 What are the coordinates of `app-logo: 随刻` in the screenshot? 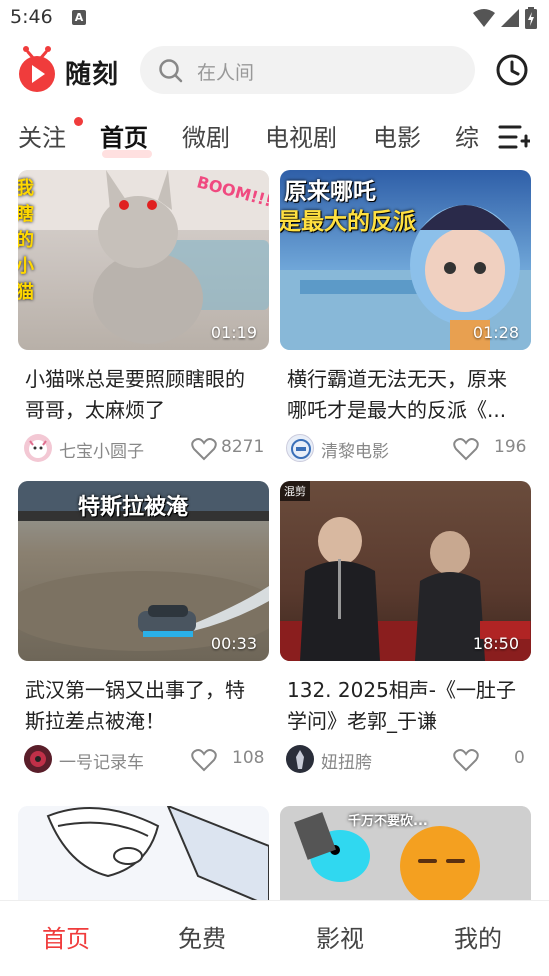 It's located at (71, 71).